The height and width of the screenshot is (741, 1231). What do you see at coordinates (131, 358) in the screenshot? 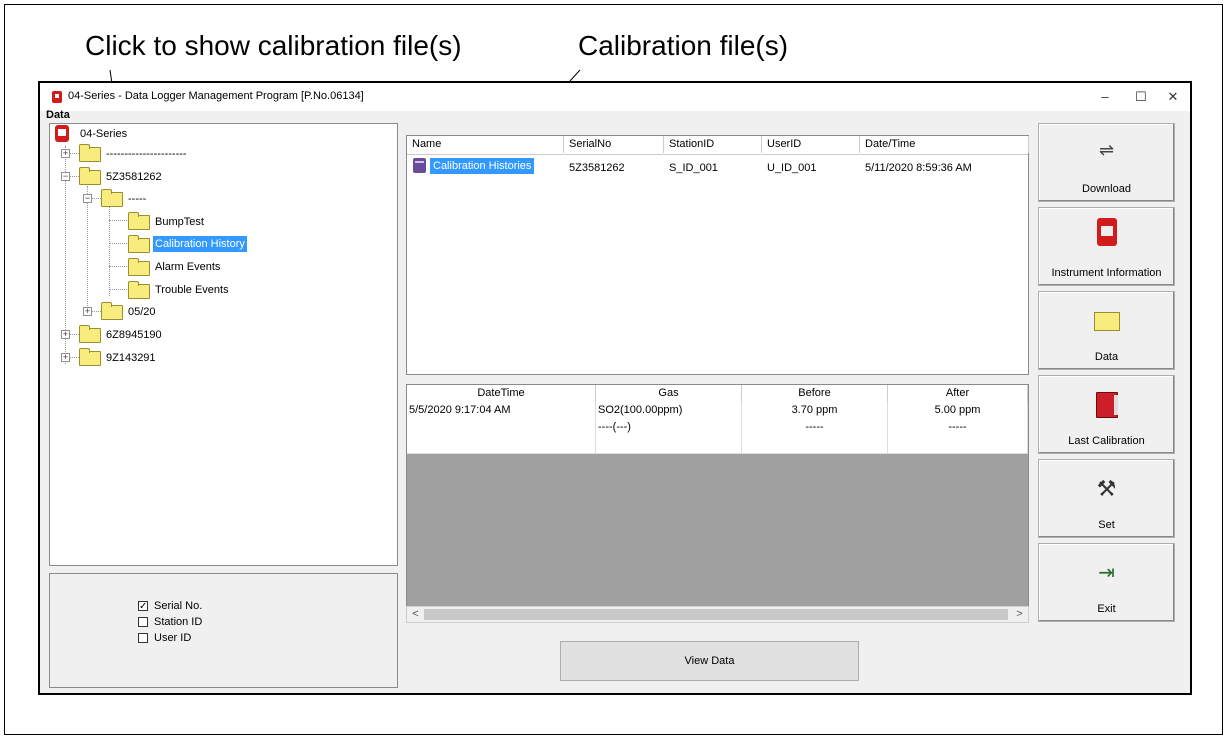
I see `tree-node-9z143291: 9Z143291` at bounding box center [131, 358].